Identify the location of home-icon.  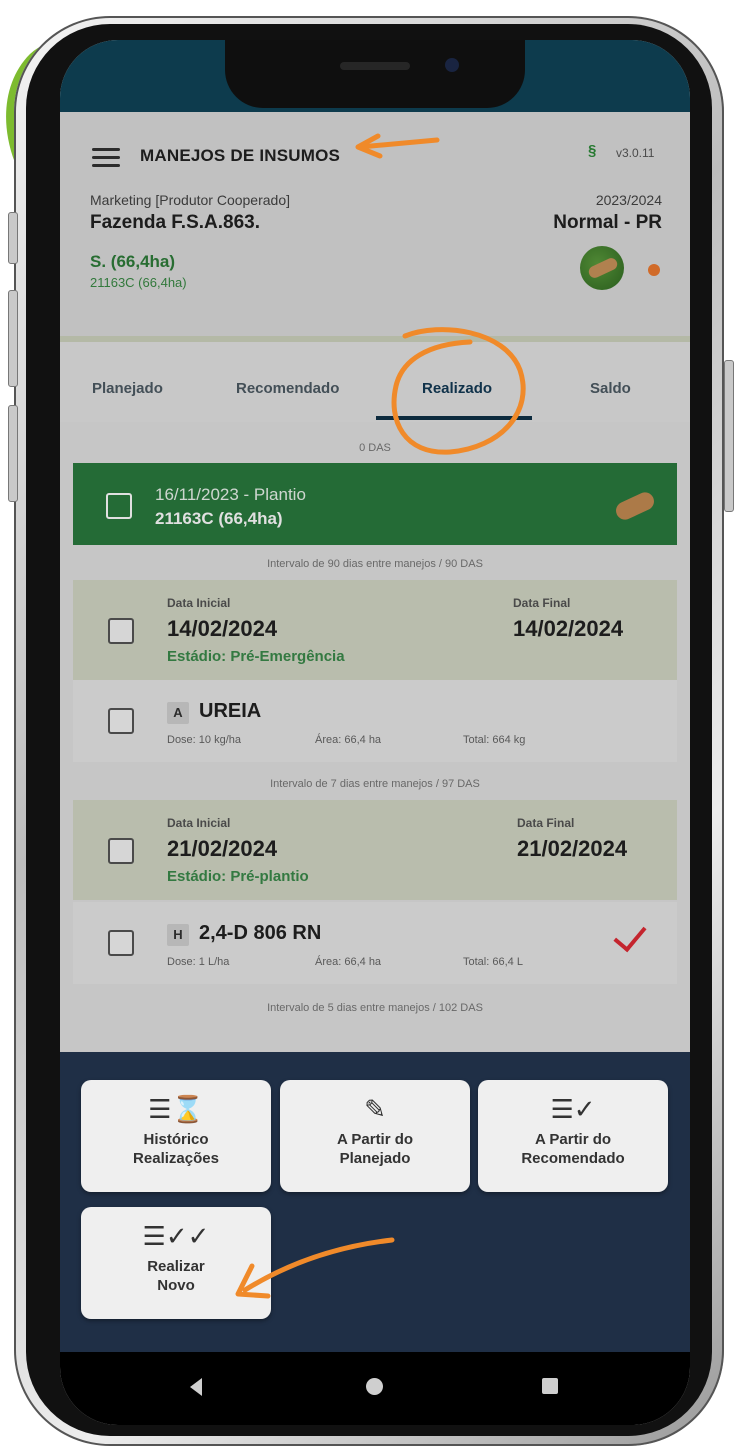
(374, 1386).